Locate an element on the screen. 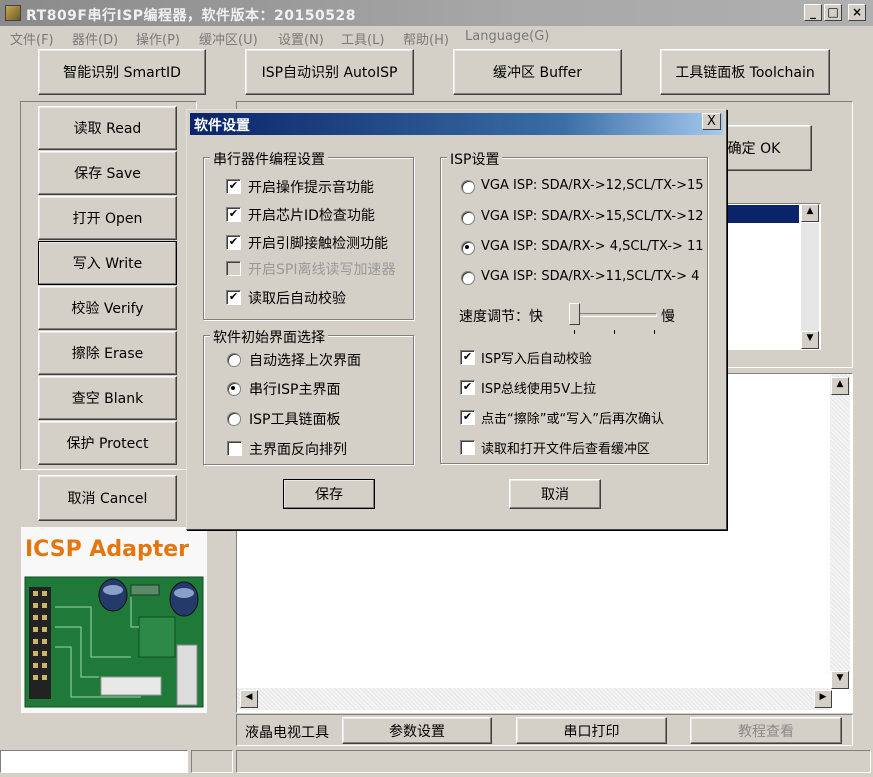 The width and height of the screenshot is (873, 777). speed-slow-label: 慢 is located at coordinates (668, 317).